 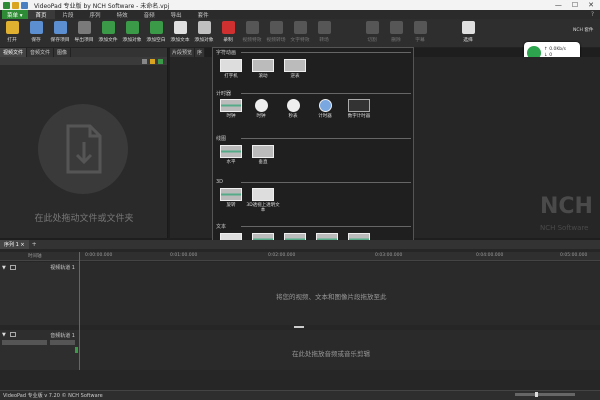 What do you see at coordinates (14, 52) in the screenshot?
I see `tab-video-files: 视频文件` at bounding box center [14, 52].